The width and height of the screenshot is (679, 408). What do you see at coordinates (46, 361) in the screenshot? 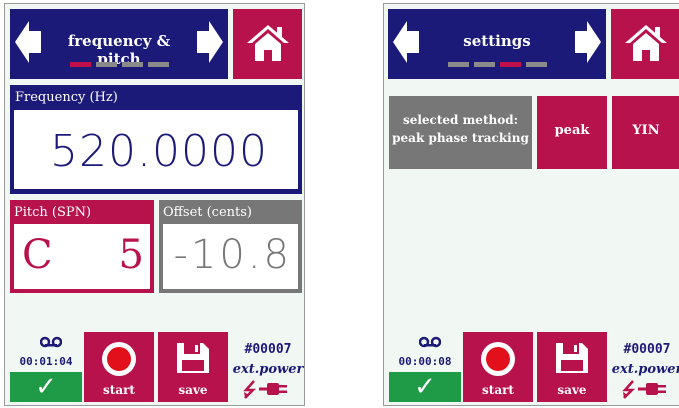
I see `recording-timer: 00:01:04` at bounding box center [46, 361].